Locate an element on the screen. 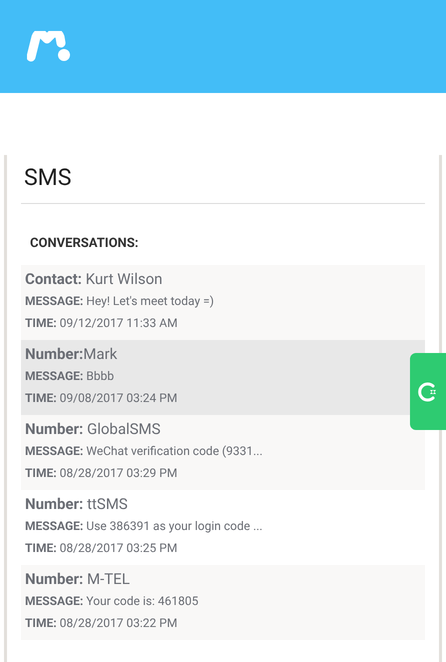 This screenshot has width=446, height=662. conversation-row: Number:Mark MESSAGE: Bbbb TIME: 09/08/2017 03:24 PM is located at coordinates (223, 377).